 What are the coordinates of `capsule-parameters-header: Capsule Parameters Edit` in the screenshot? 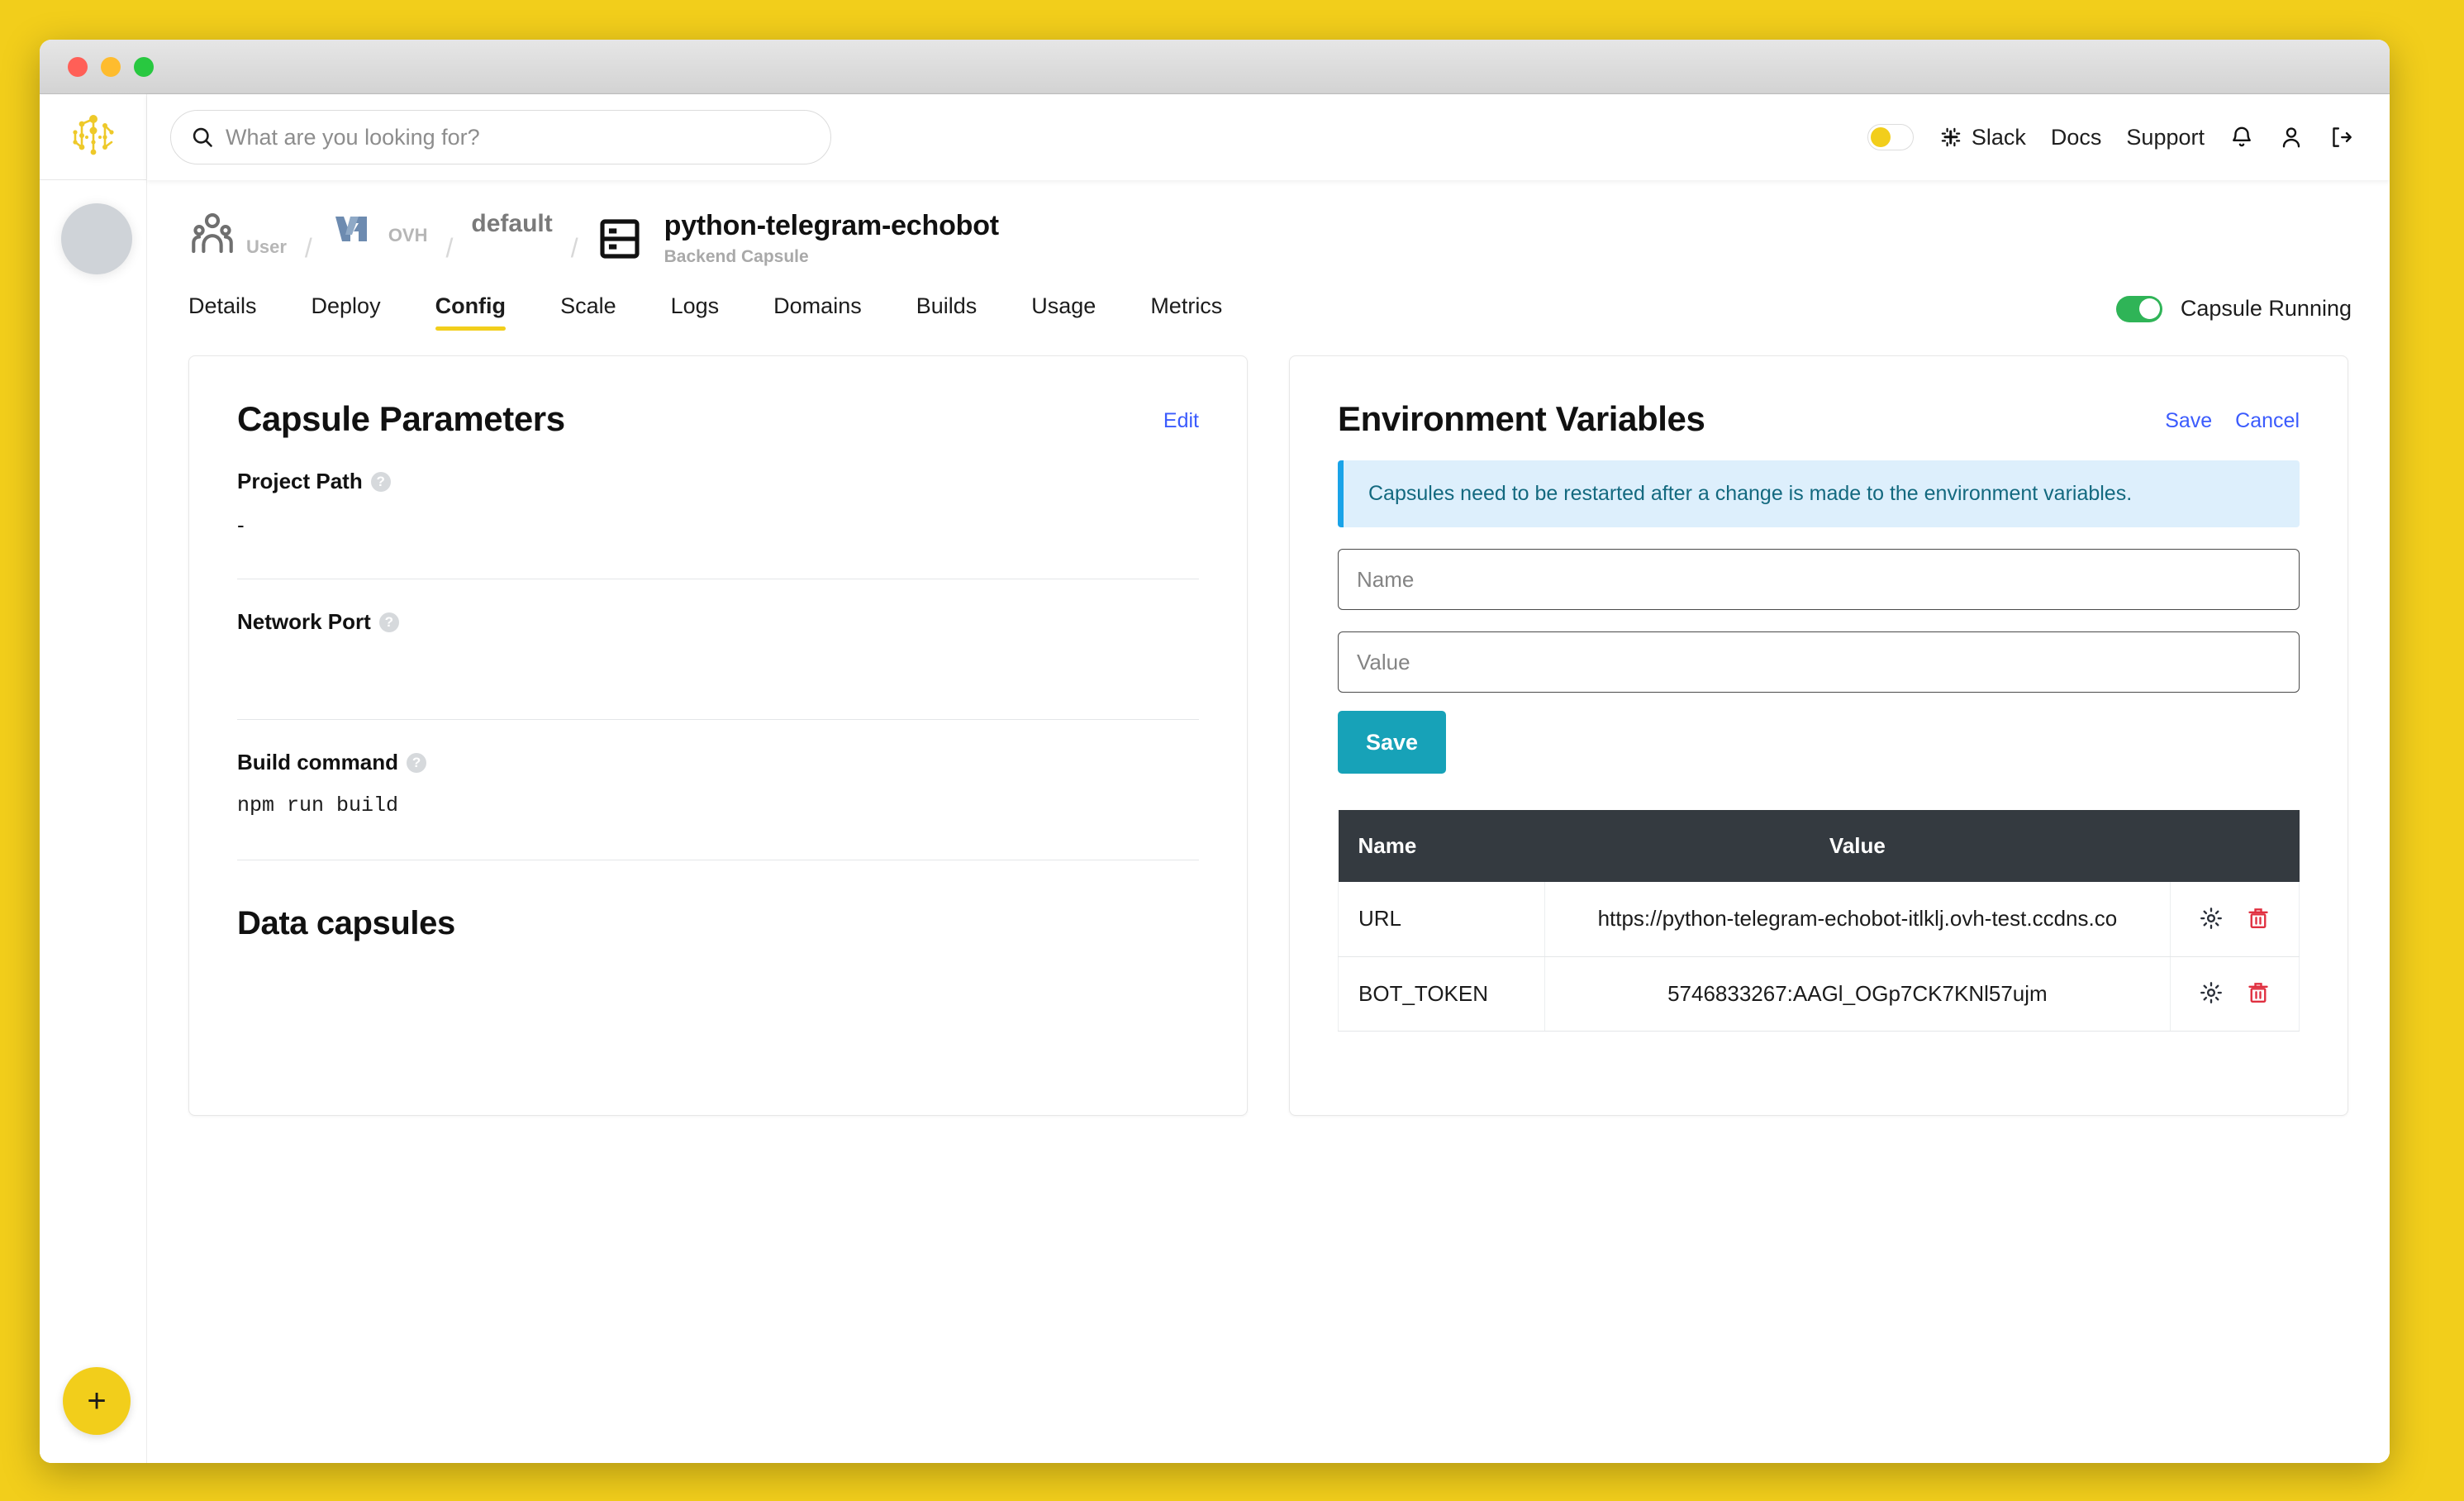 It's located at (718, 419).